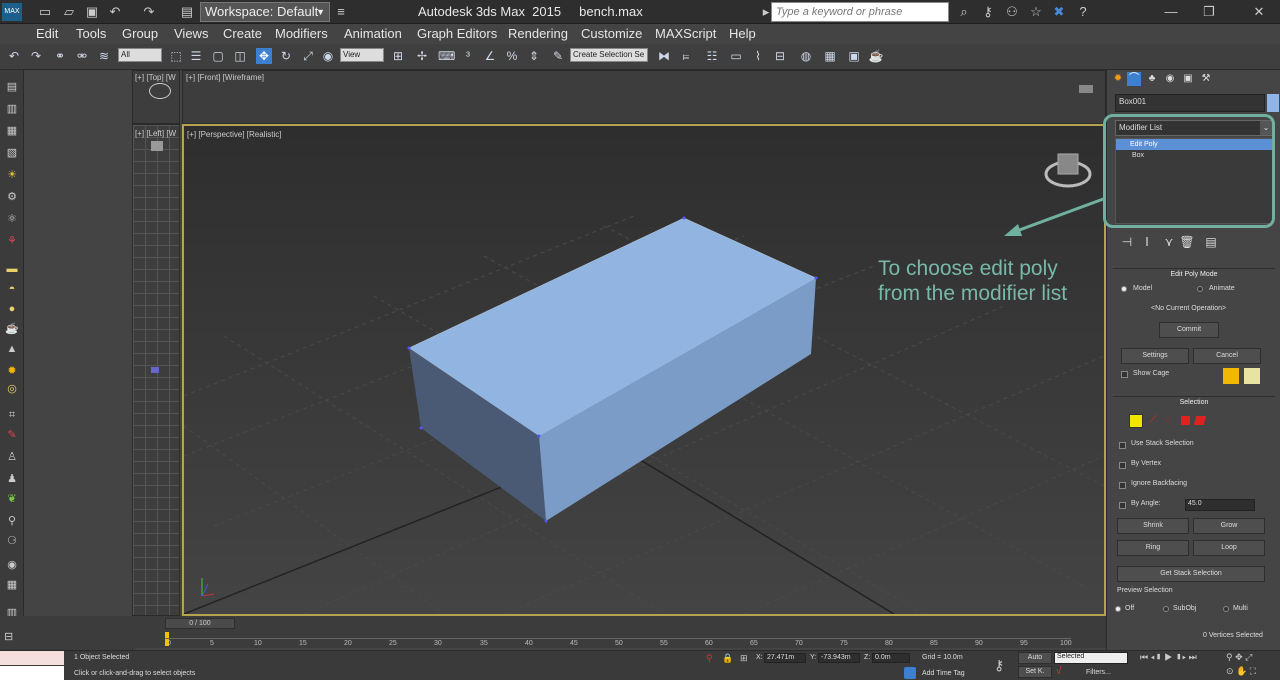  What do you see at coordinates (362, 55) in the screenshot?
I see `ref-coord-dropdown: View` at bounding box center [362, 55].